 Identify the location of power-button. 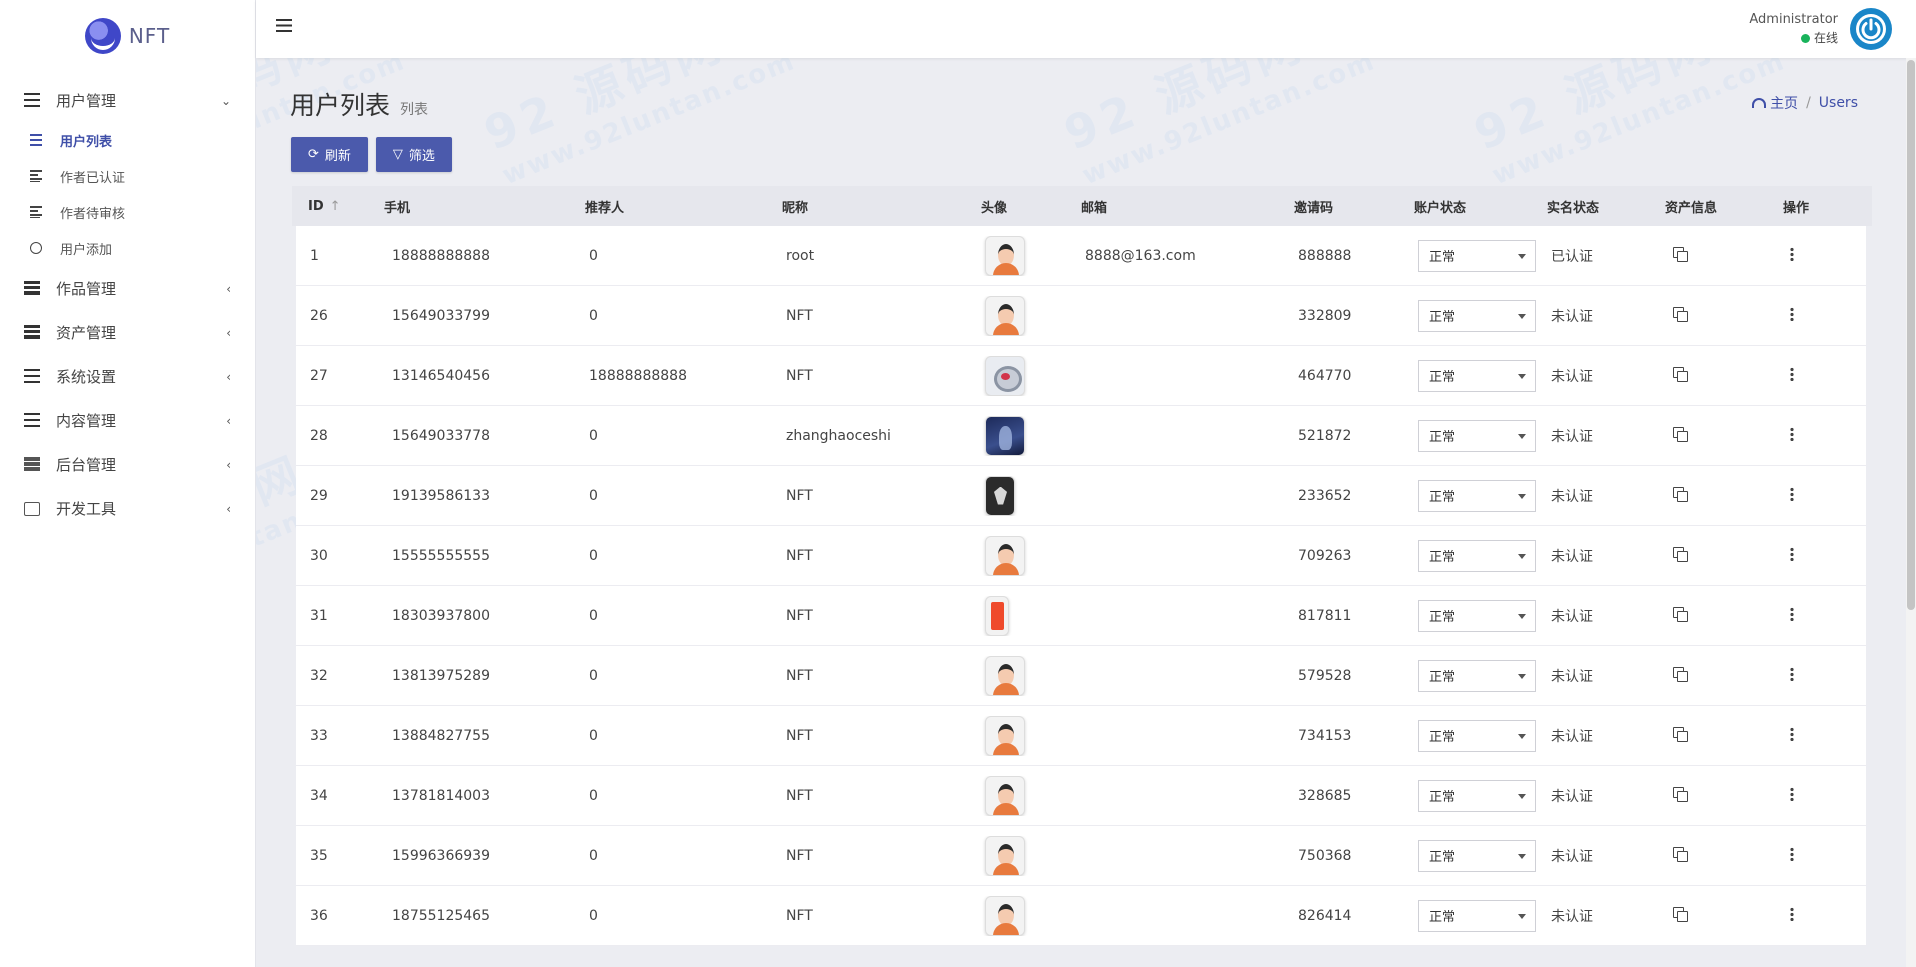
(1871, 29).